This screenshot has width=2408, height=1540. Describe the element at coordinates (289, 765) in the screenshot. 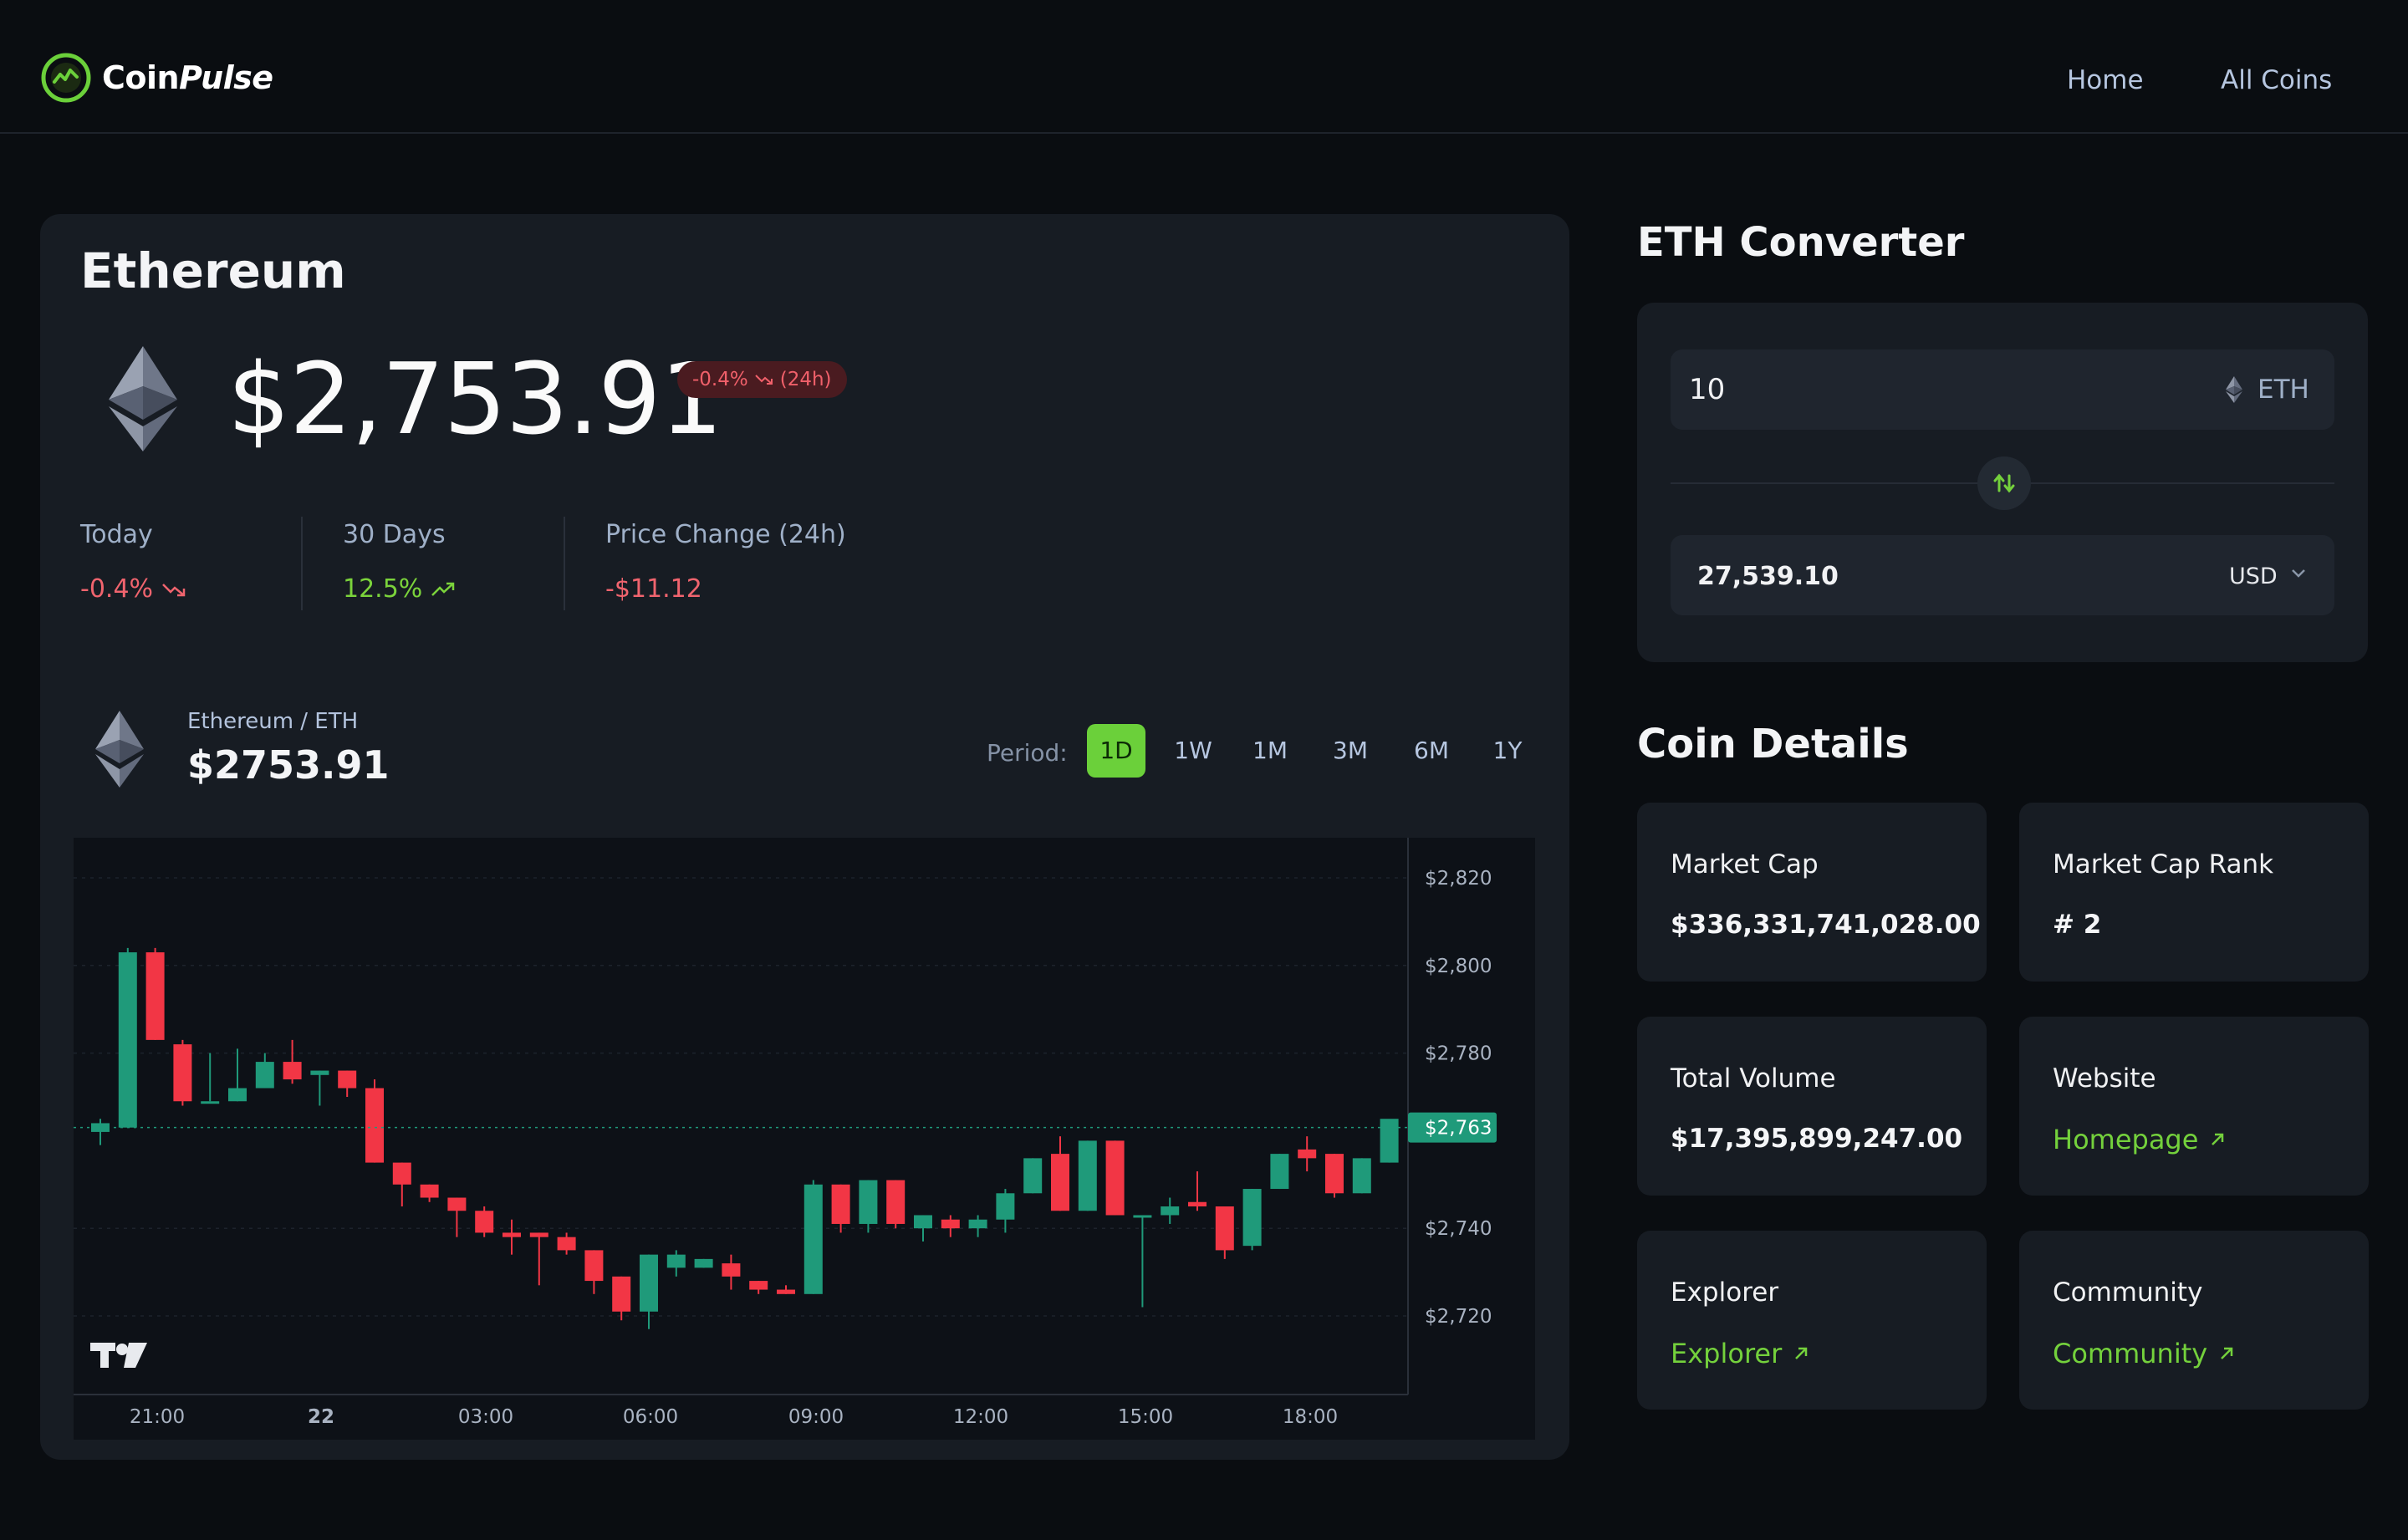

I see `pair-price: $2753.91` at that location.